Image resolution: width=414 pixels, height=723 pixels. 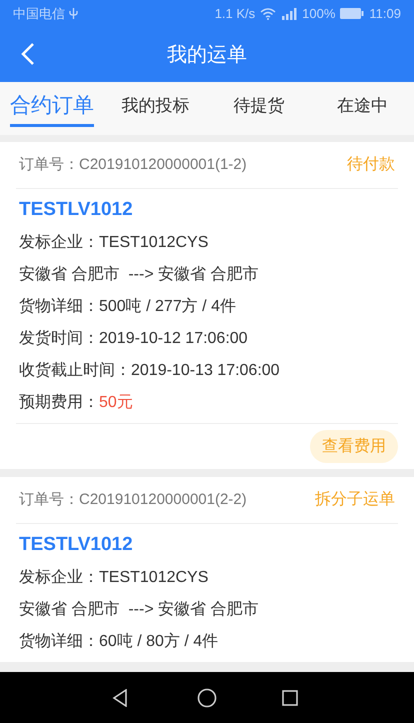 I want to click on square-icon, so click(x=290, y=698).